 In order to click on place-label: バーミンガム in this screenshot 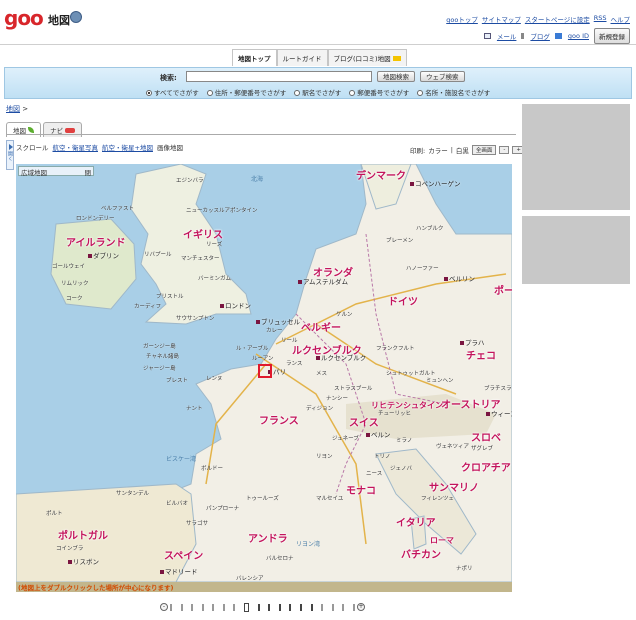, I will do `click(215, 279)`.